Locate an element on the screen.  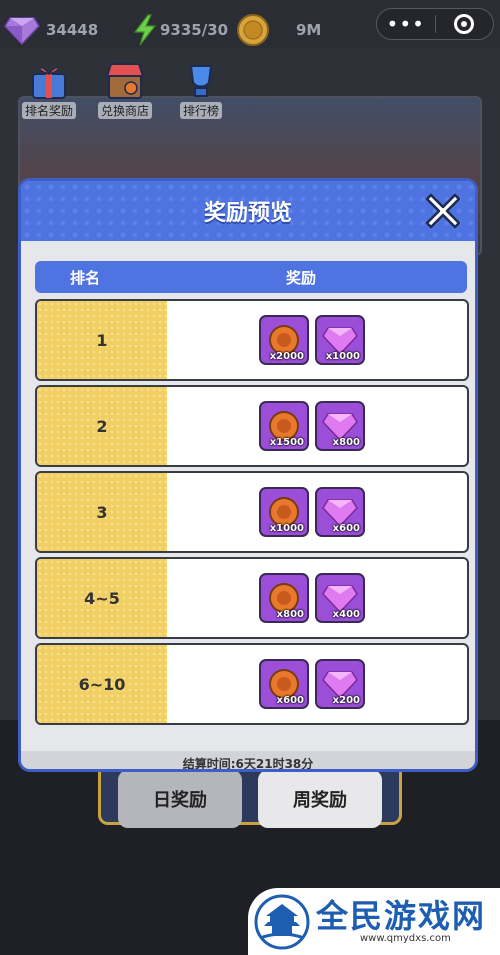
close-icon is located at coordinates (443, 211).